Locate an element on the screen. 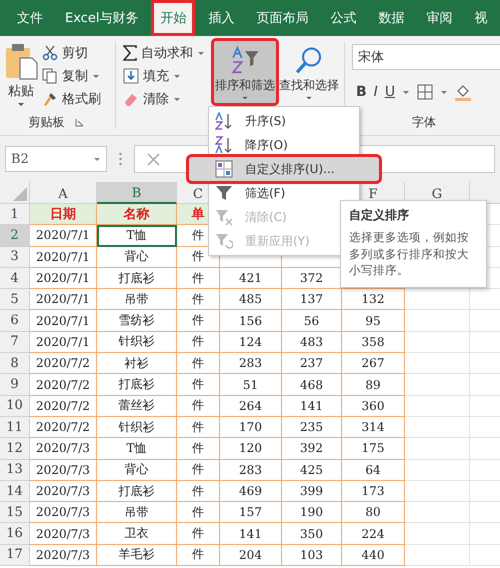 The height and width of the screenshot is (568, 500). table-cell: 469 is located at coordinates (251, 491).